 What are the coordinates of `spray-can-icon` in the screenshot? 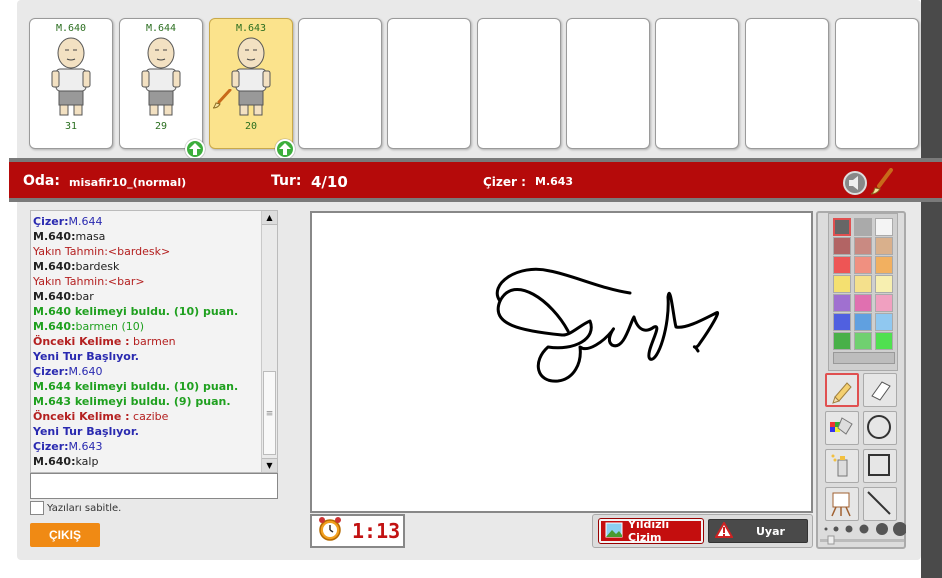 It's located at (839, 465).